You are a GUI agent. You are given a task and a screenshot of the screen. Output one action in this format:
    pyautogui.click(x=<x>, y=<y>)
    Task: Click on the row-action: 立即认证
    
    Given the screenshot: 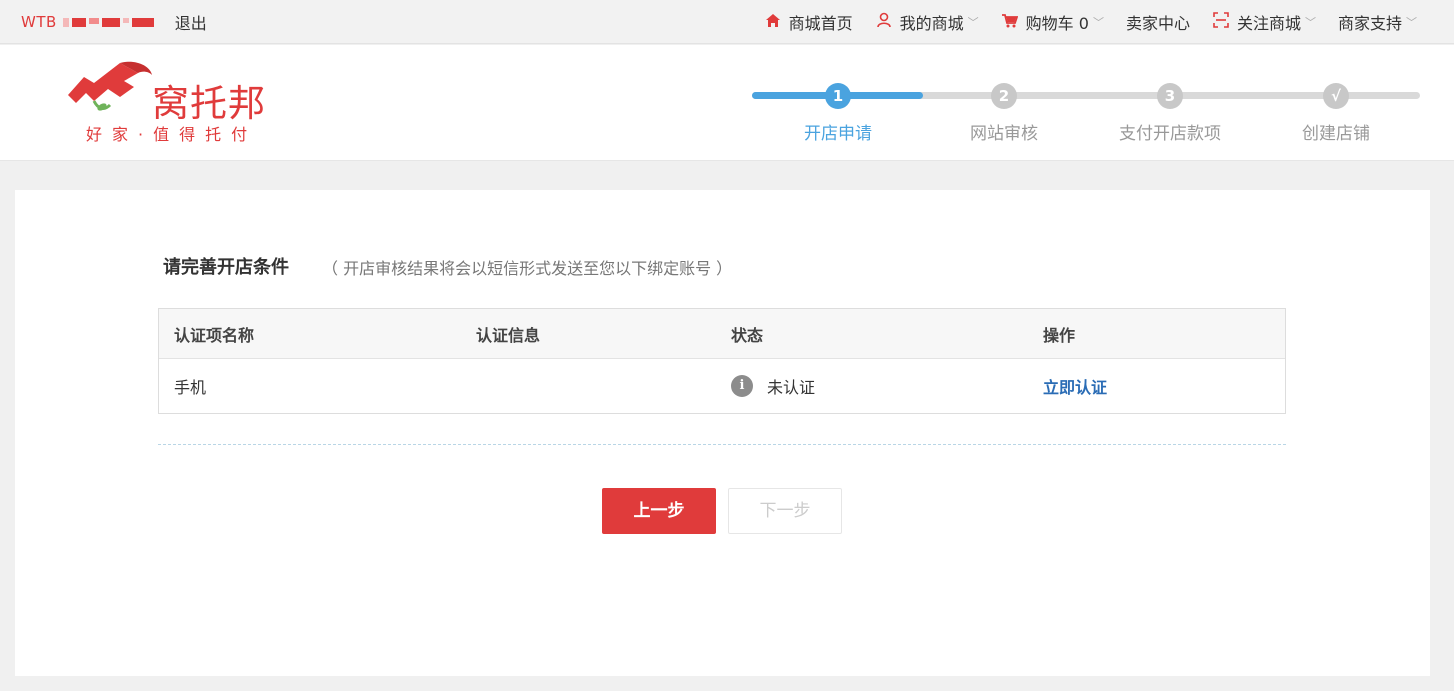 What is the action you would take?
    pyautogui.click(x=1075, y=386)
    